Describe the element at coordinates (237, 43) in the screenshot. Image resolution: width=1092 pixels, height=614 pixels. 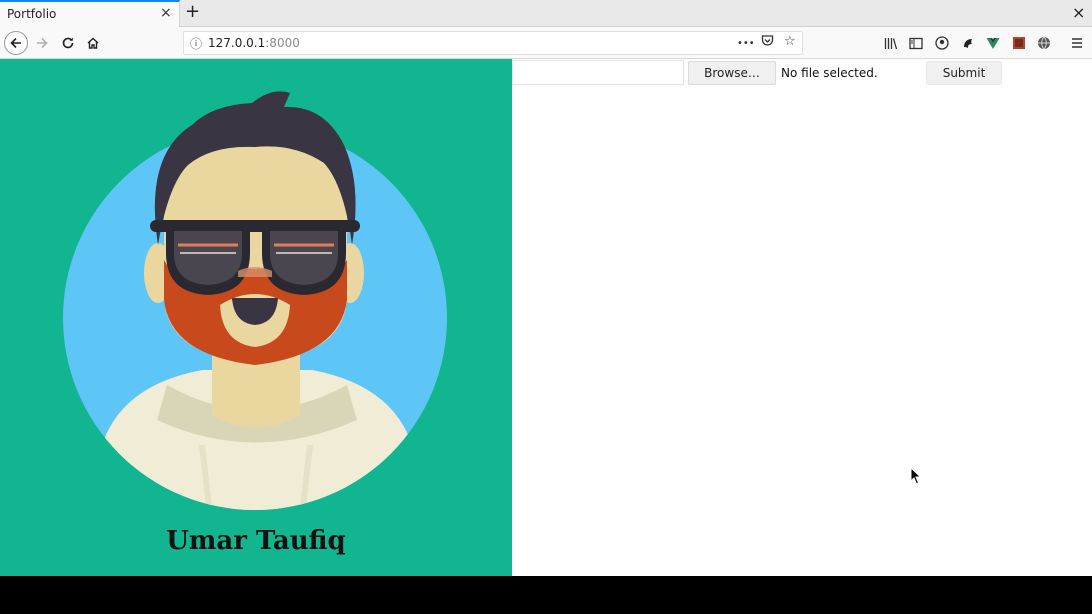
I see `url-host: 127.0.0.1` at that location.